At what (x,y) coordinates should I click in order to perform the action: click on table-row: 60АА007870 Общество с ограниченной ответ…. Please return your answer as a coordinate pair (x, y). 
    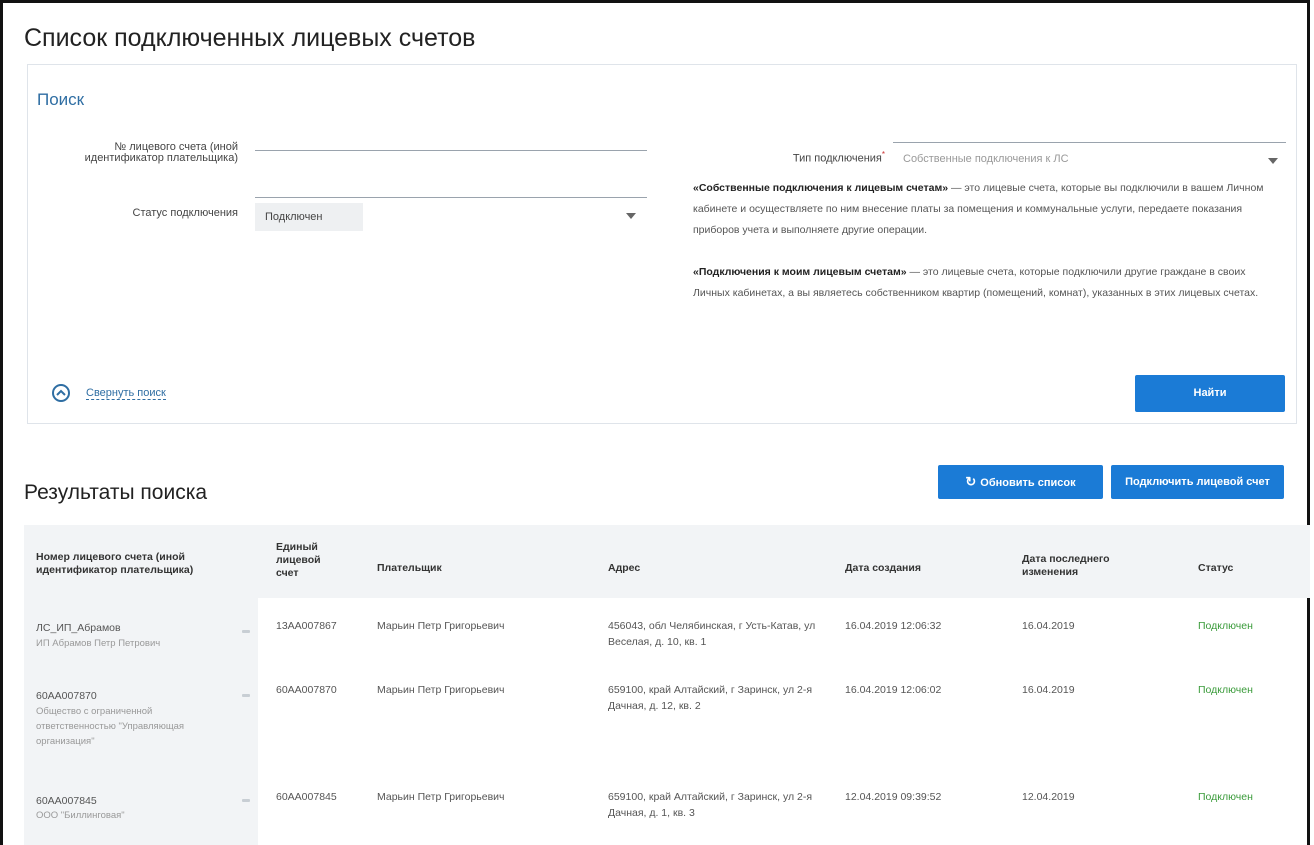
    Looking at the image, I should click on (667, 725).